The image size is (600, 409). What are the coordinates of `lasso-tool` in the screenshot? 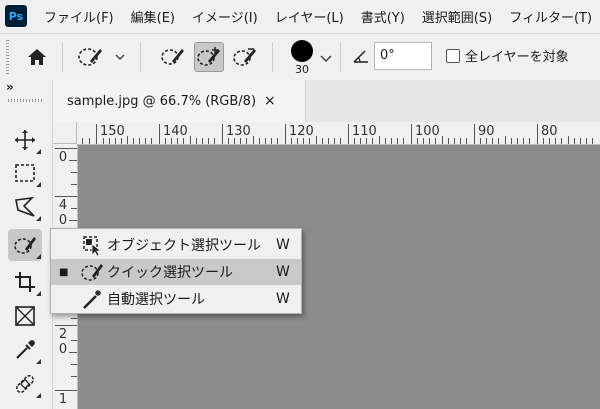 It's located at (25, 207).